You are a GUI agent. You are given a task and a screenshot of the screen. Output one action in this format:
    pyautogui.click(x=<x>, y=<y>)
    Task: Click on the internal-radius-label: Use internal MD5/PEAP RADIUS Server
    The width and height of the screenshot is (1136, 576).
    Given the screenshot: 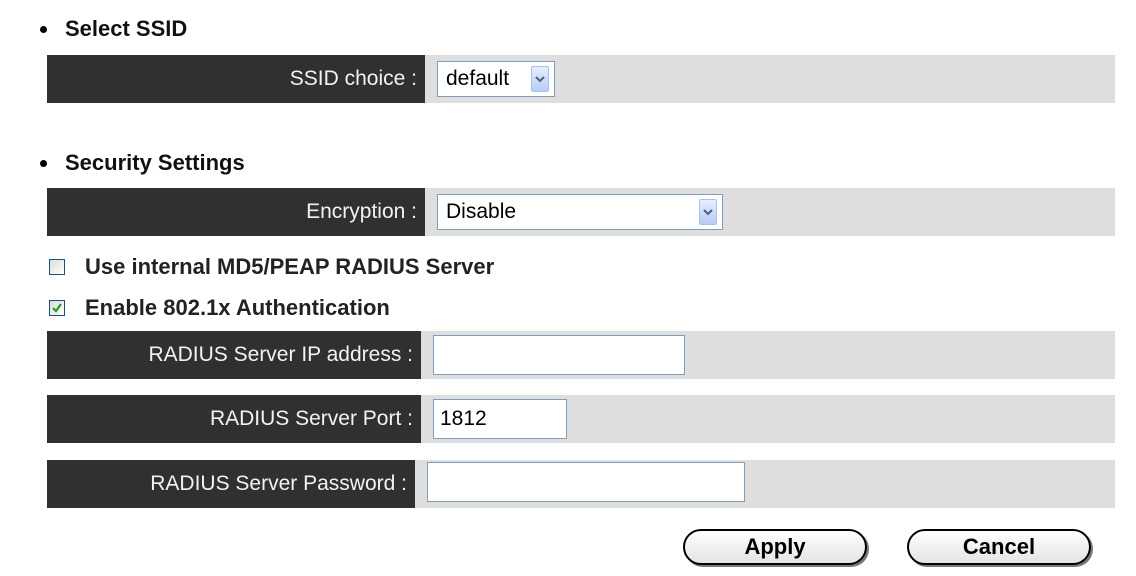 What is the action you would take?
    pyautogui.click(x=290, y=266)
    